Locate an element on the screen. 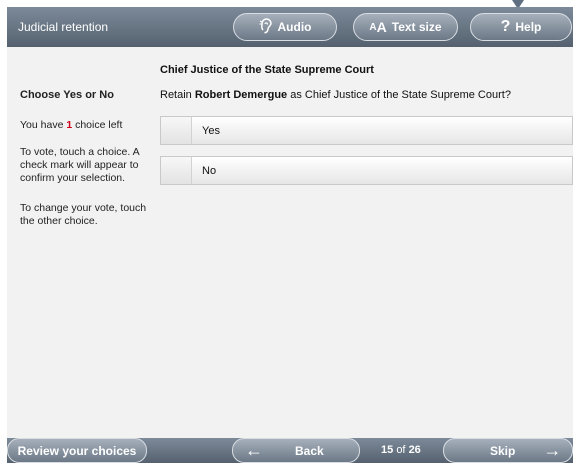 Image resolution: width=579 pixels, height=466 pixels. help-button: ? Help is located at coordinates (521, 27).